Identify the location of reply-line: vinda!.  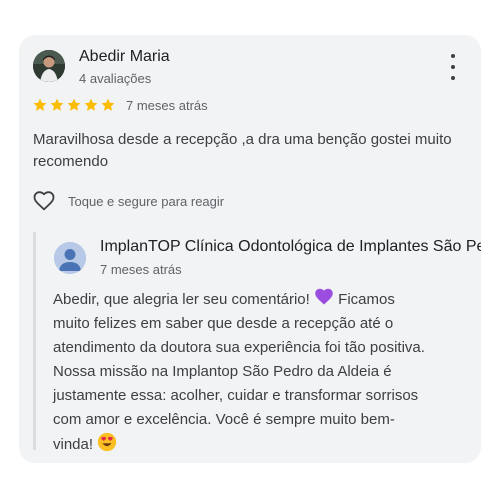
(259, 444).